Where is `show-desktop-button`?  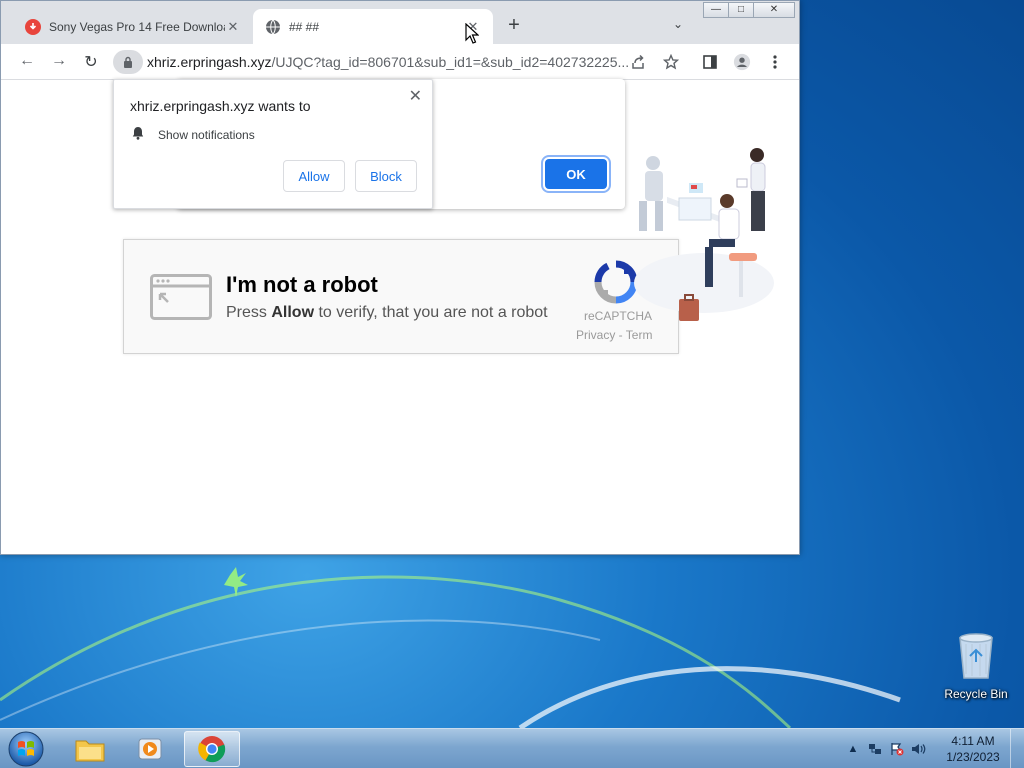 show-desktop-button is located at coordinates (1017, 748).